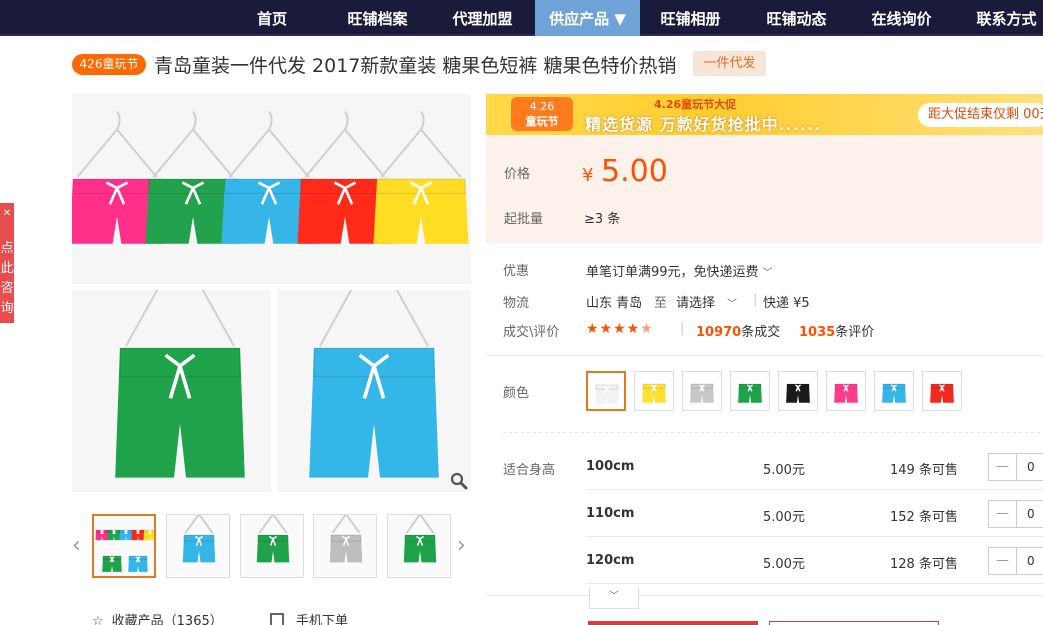  Describe the element at coordinates (924, 564) in the screenshot. I see `sku-stock: 128 条可售` at that location.